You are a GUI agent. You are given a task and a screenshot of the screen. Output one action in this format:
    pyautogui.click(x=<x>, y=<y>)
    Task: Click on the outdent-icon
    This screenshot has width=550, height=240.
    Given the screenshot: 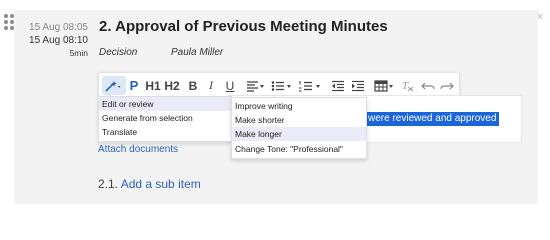 What is the action you would take?
    pyautogui.click(x=338, y=86)
    